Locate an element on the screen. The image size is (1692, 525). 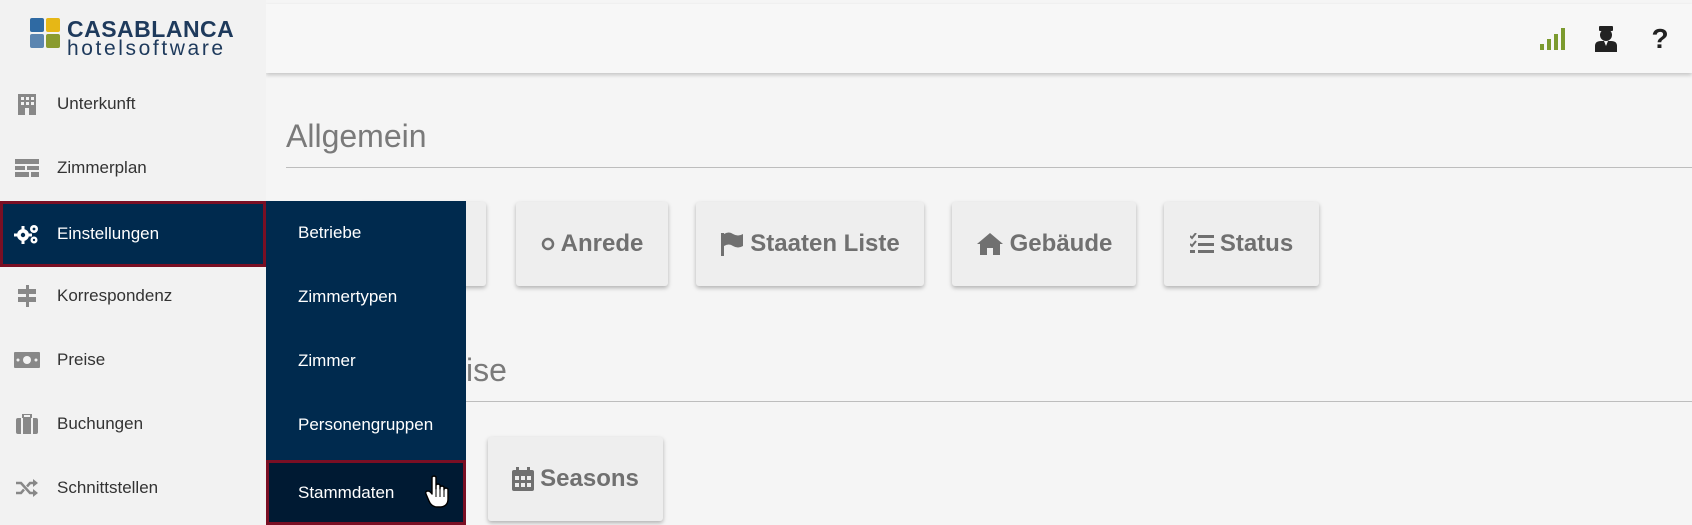
signpost-icon is located at coordinates (27, 296).